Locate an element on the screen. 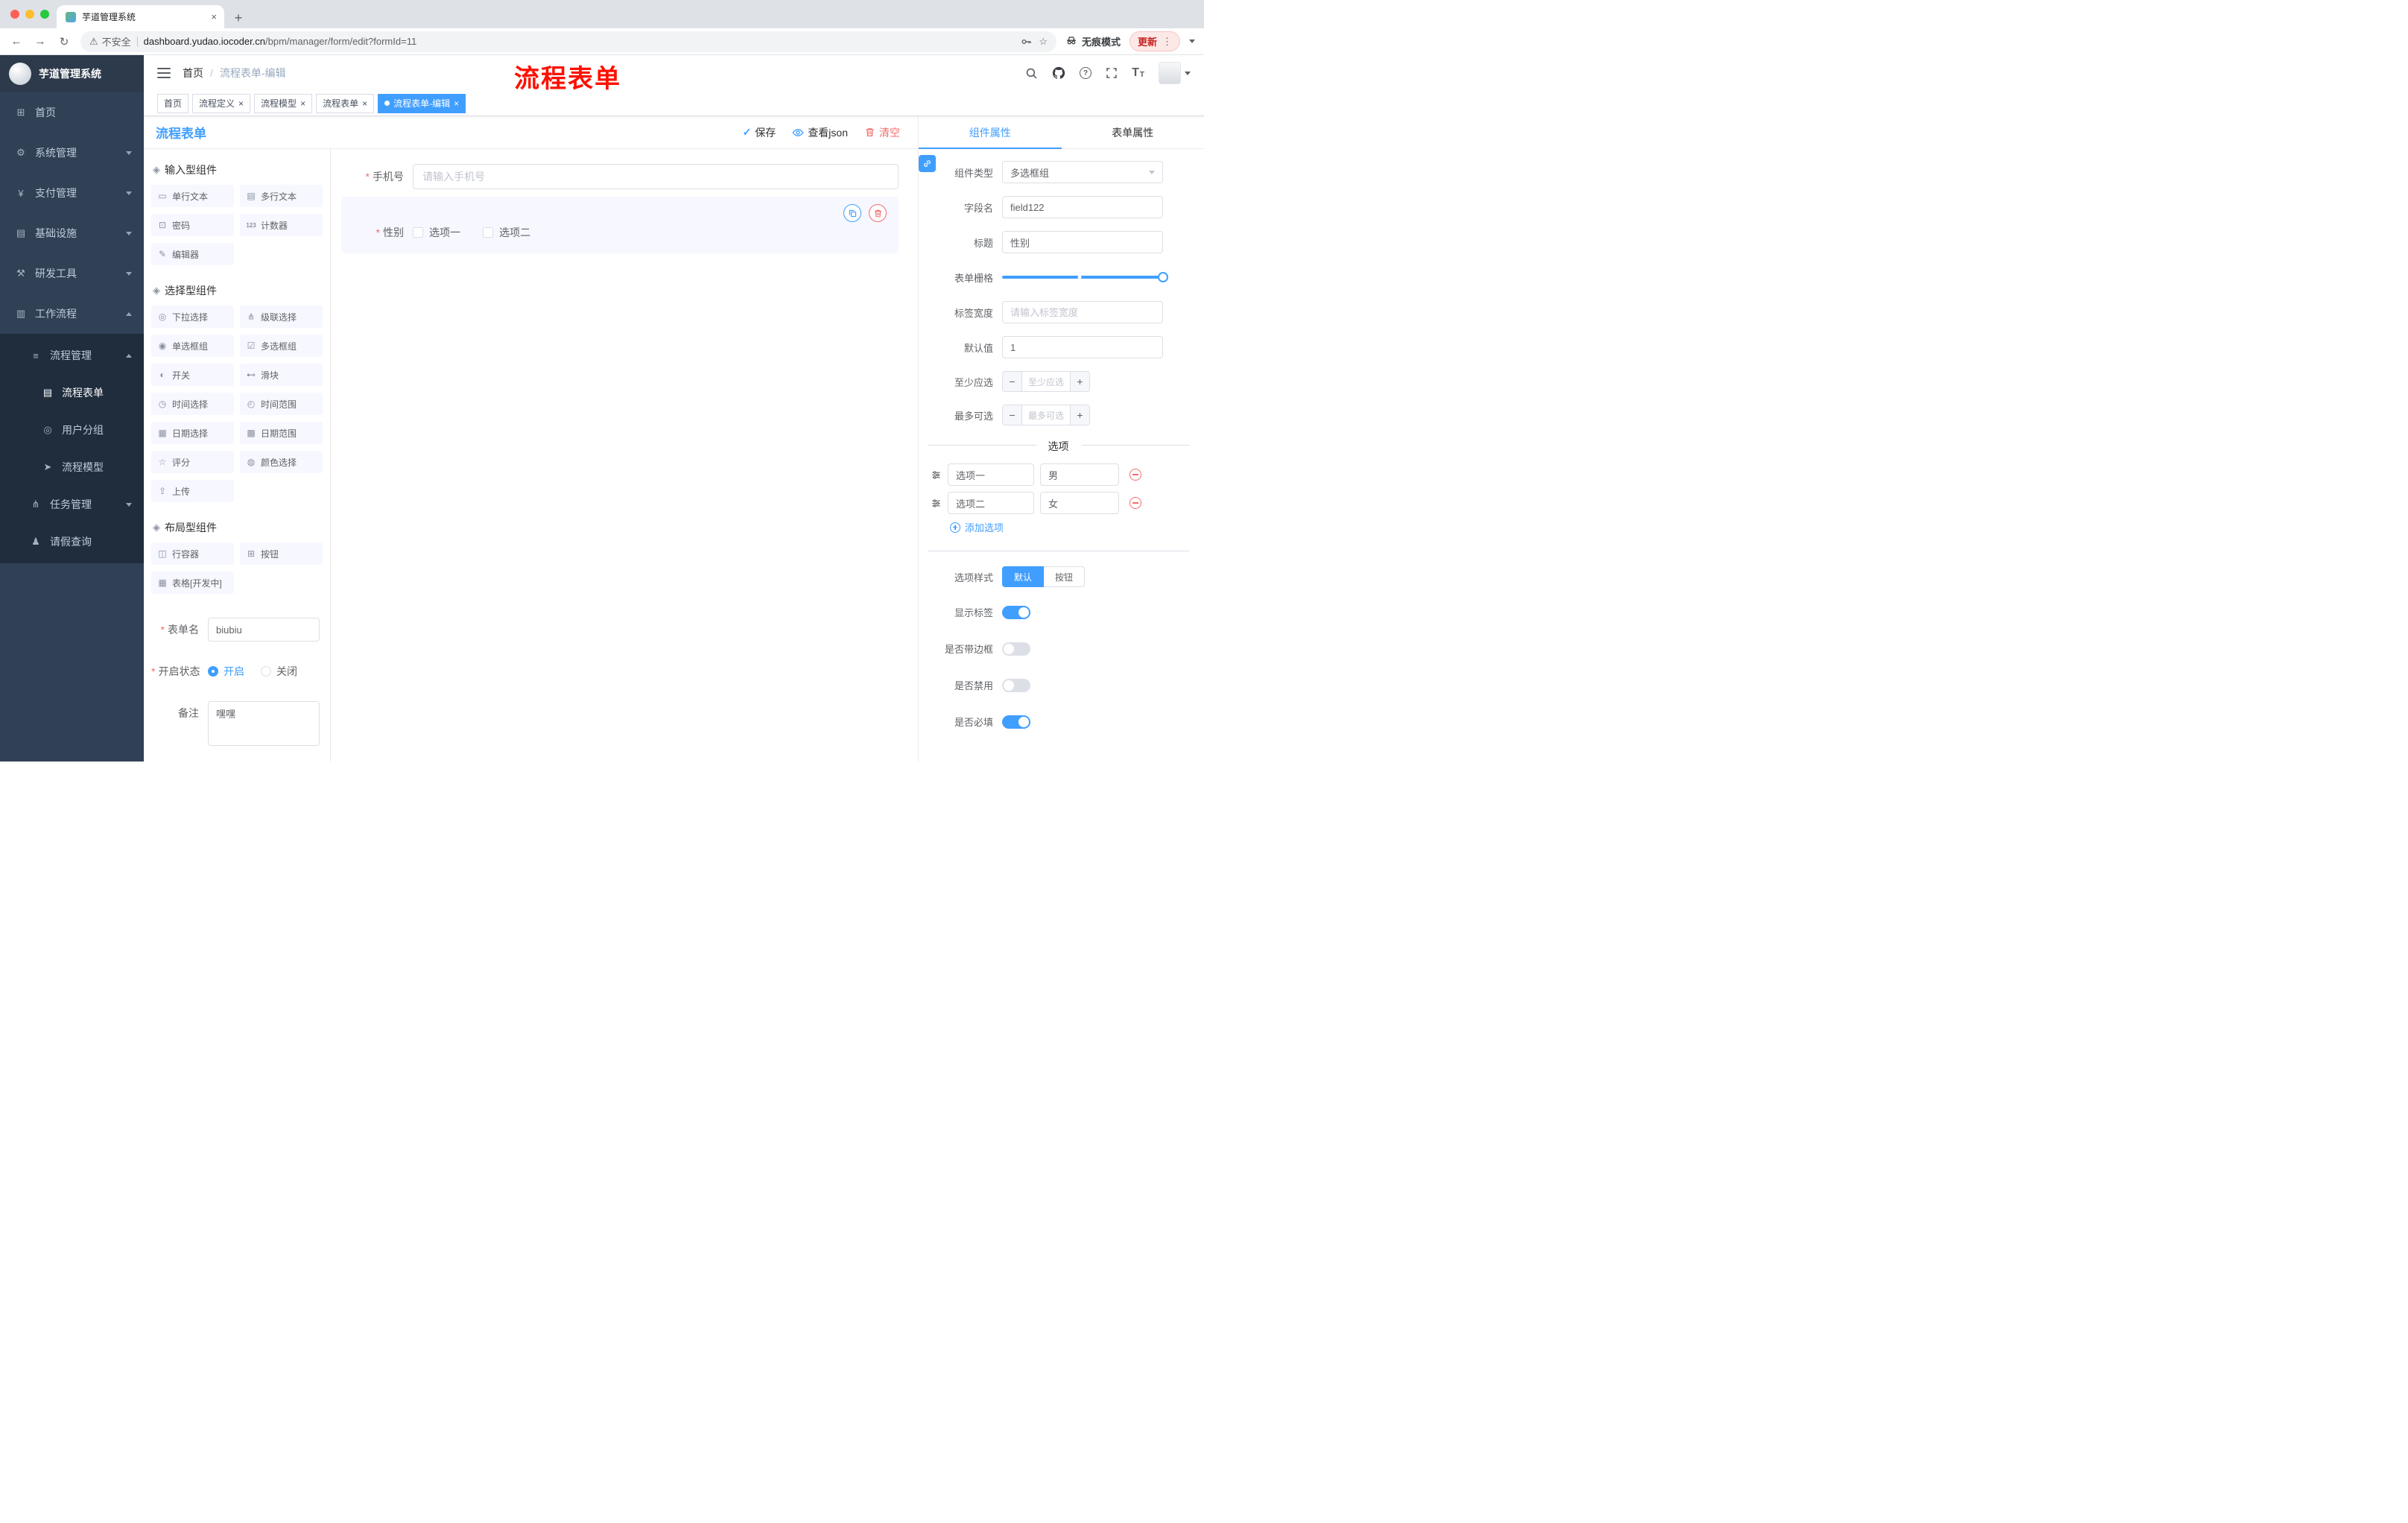 This screenshot has width=2408, height=1523. sidebar-logo: 芋道管理系统 is located at coordinates (72, 73).